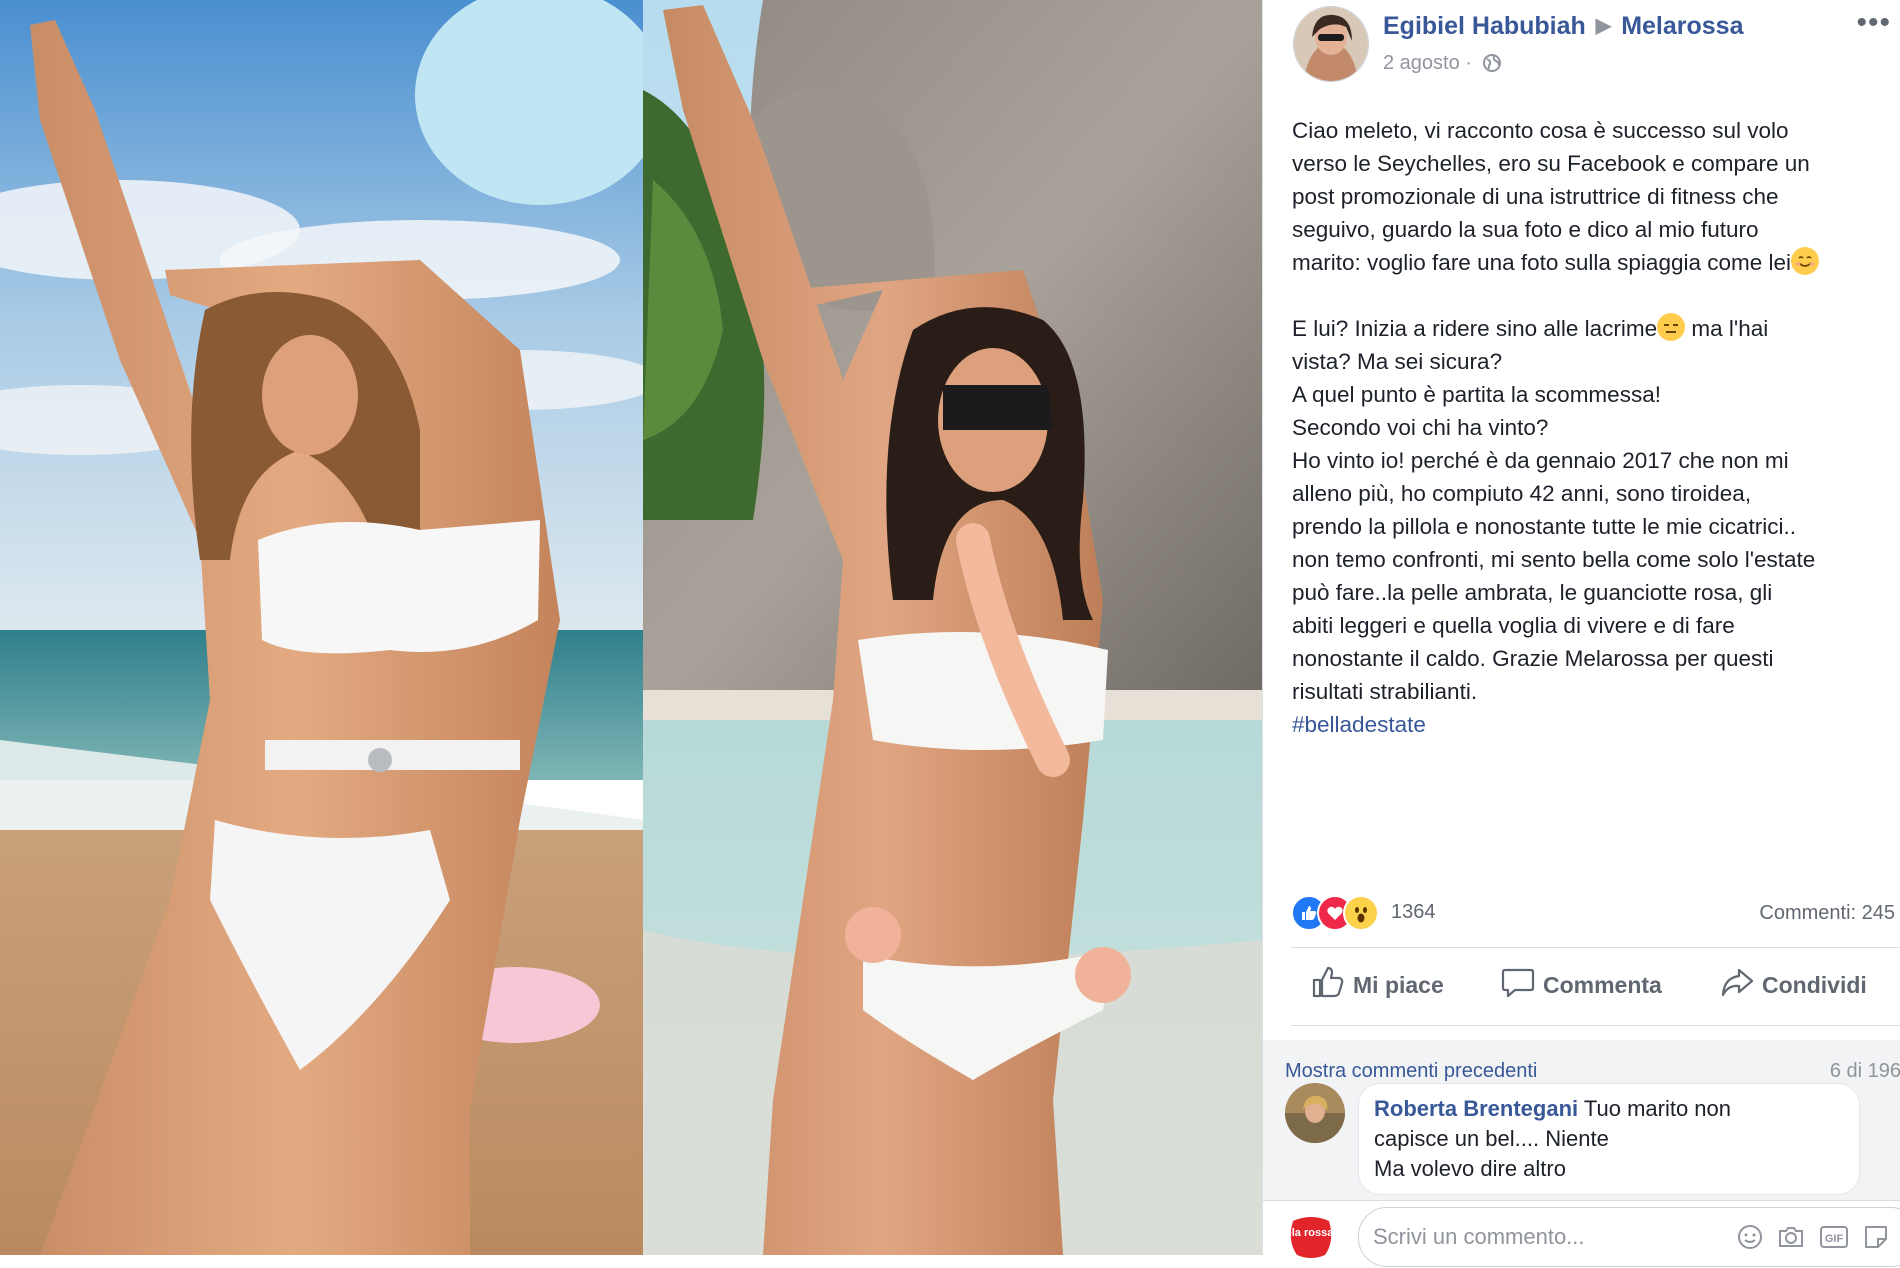  I want to click on author-avatar, so click(1331, 44).